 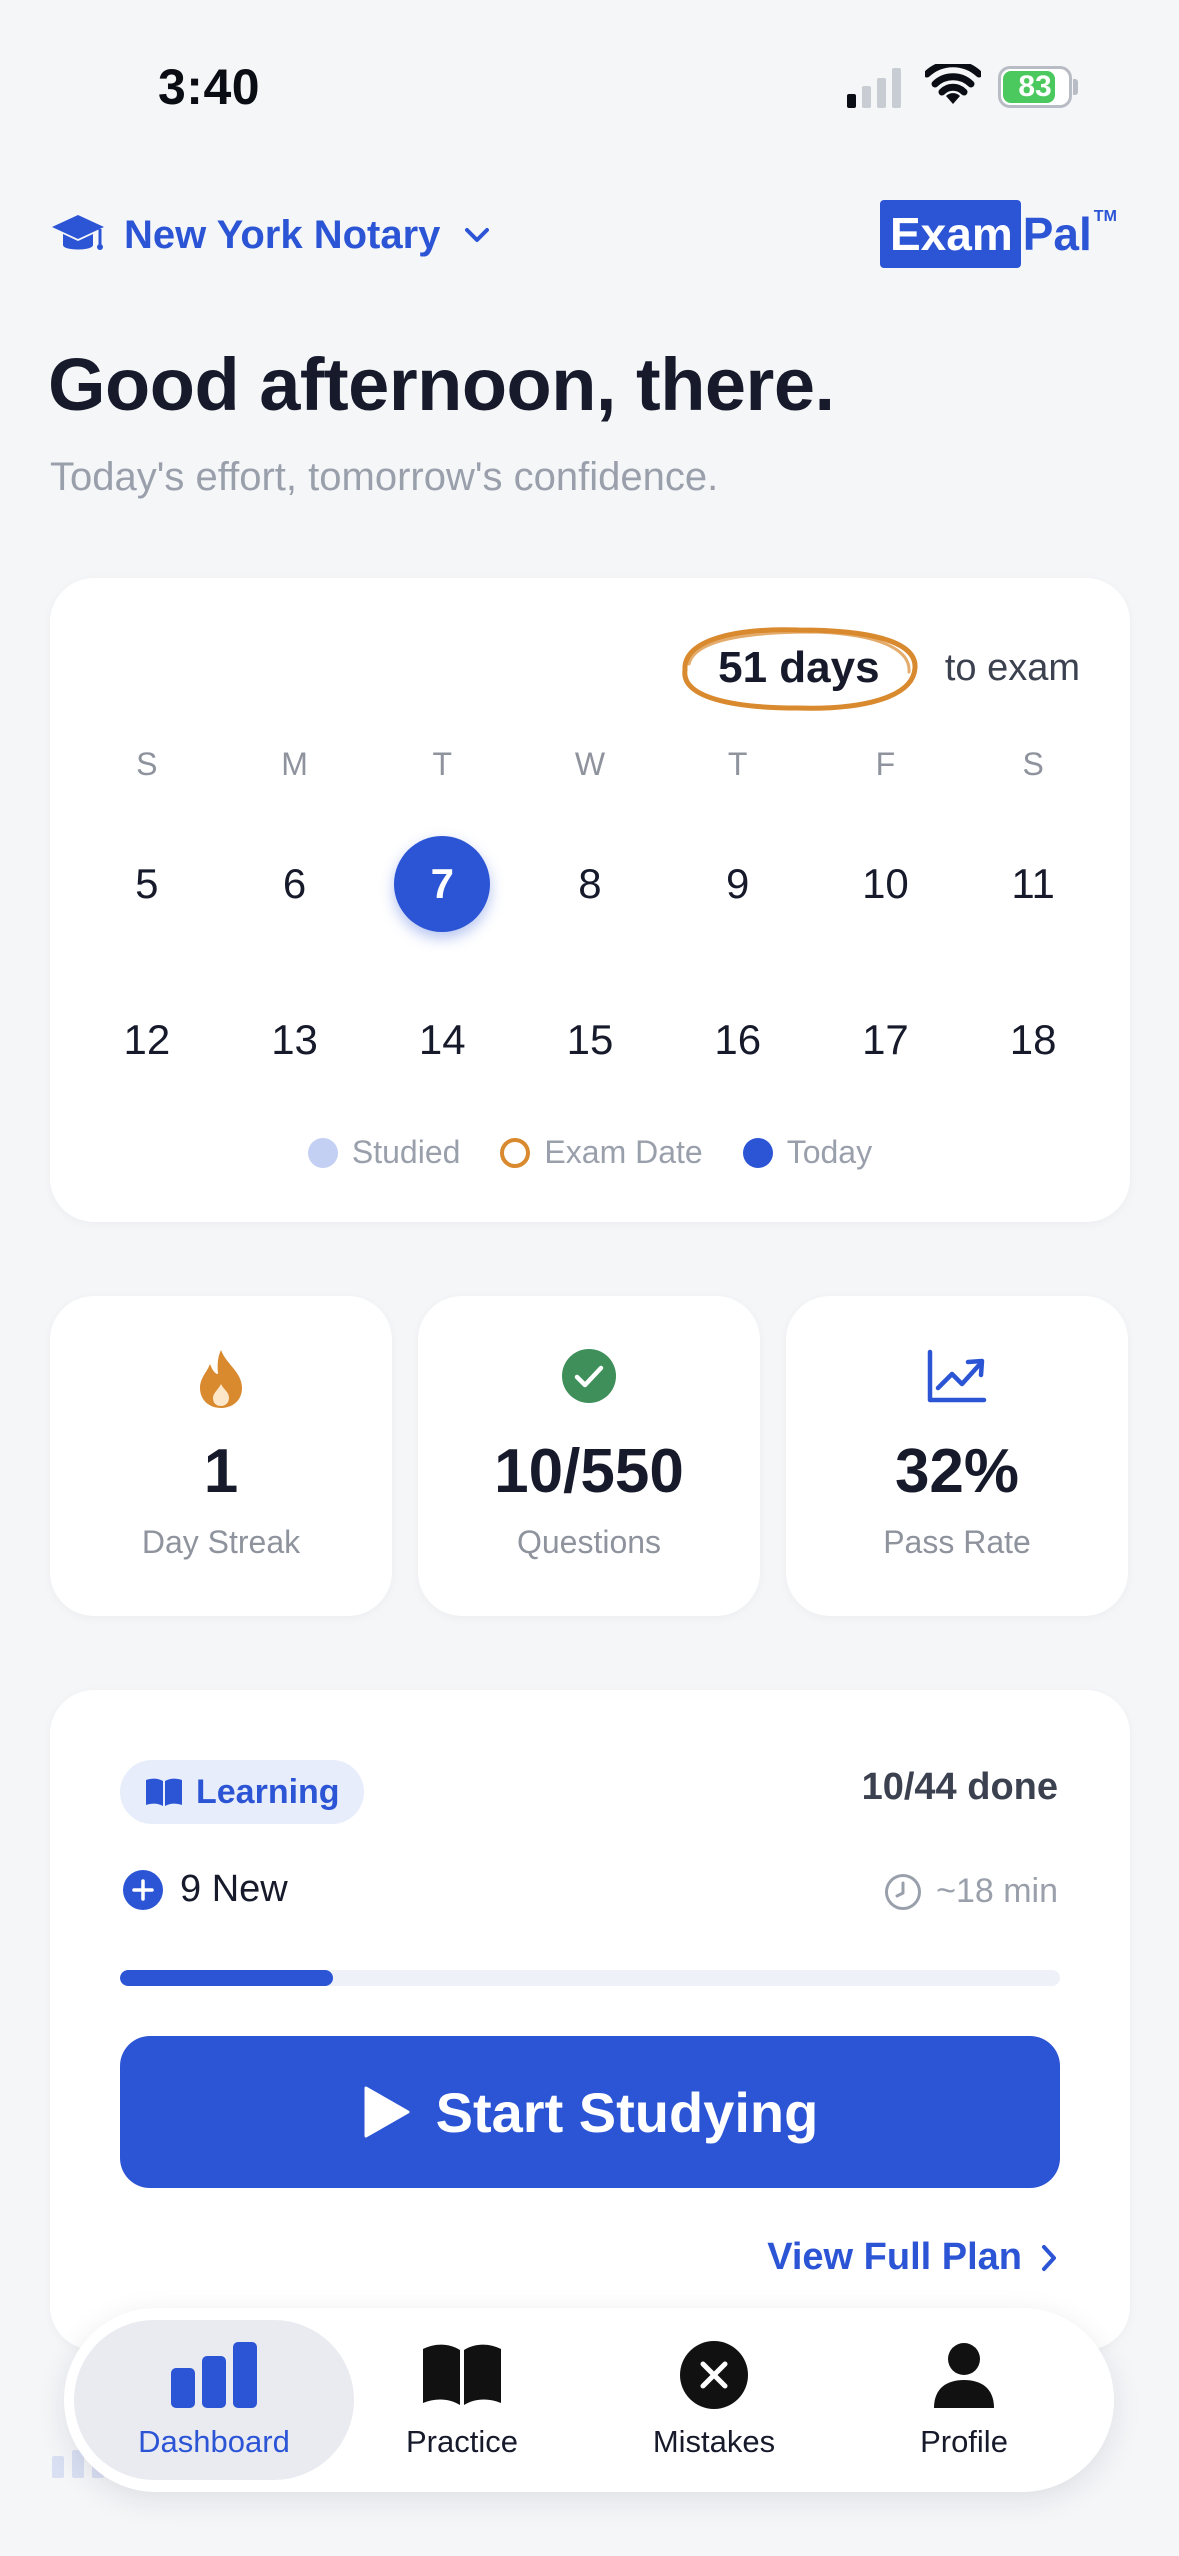 I want to click on calendar-week: 12 13 14 15 16 17 18, so click(x=590, y=1040).